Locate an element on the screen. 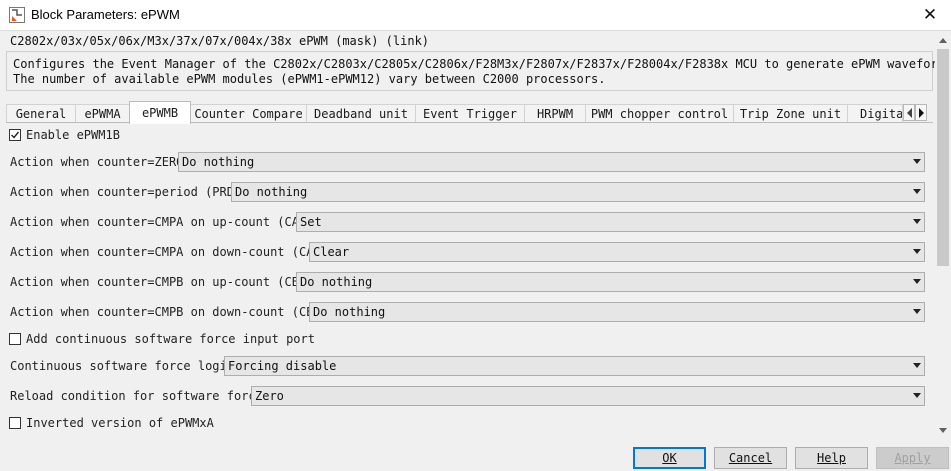 Image resolution: width=951 pixels, height=471 pixels. tab-epwma: ePWMA is located at coordinates (102, 113).